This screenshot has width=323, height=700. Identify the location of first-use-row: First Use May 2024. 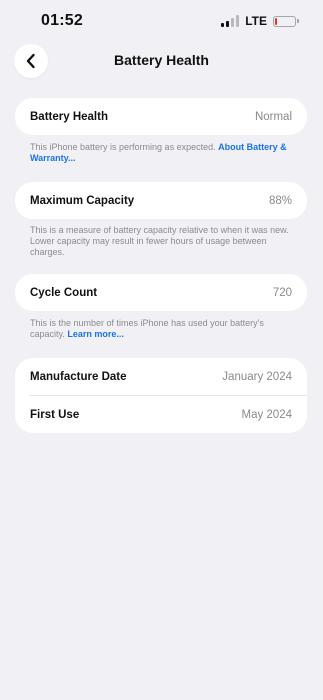
(161, 414).